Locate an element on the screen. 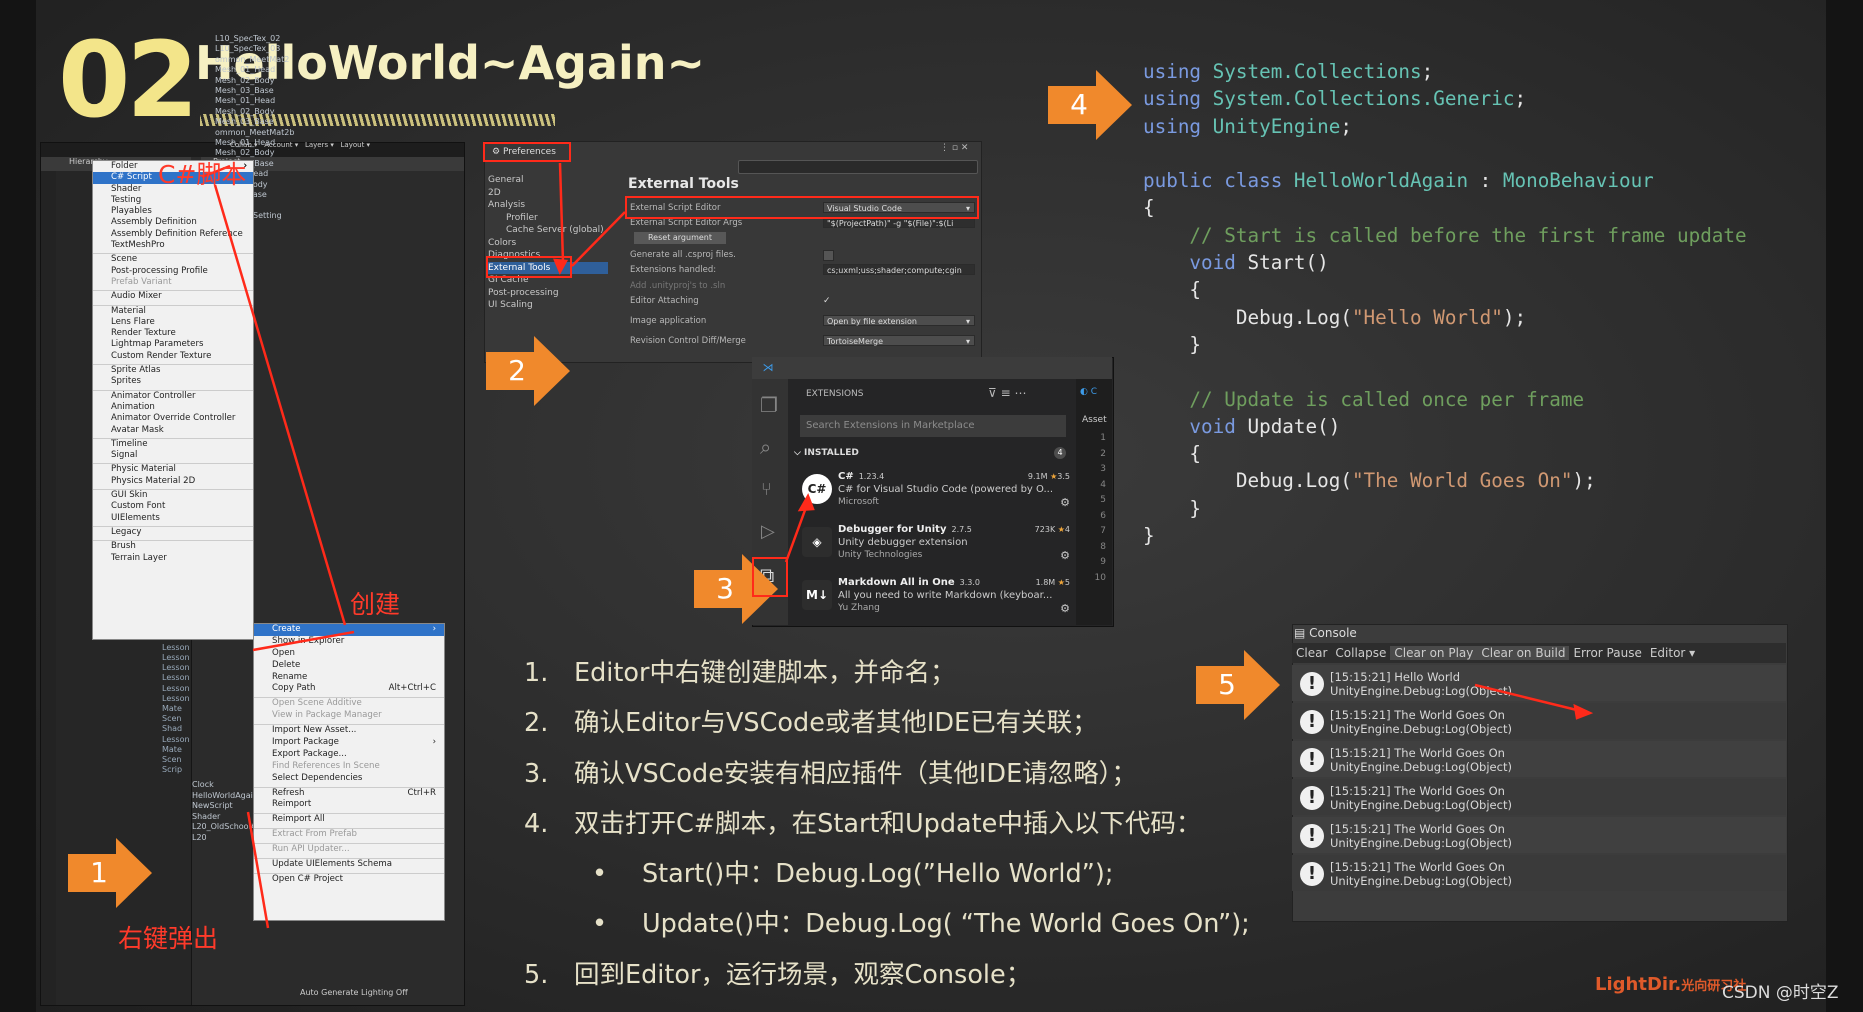  annotation-create: 创建 is located at coordinates (375, 604).